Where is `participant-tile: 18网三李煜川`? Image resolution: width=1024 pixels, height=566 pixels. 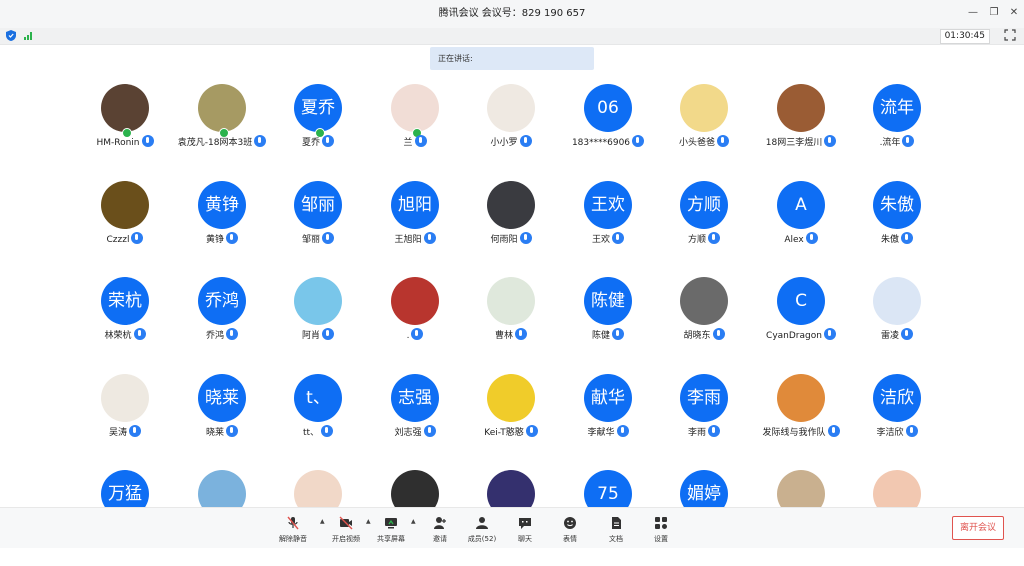
participant-tile: 18网三李煜川 is located at coordinates (801, 132).